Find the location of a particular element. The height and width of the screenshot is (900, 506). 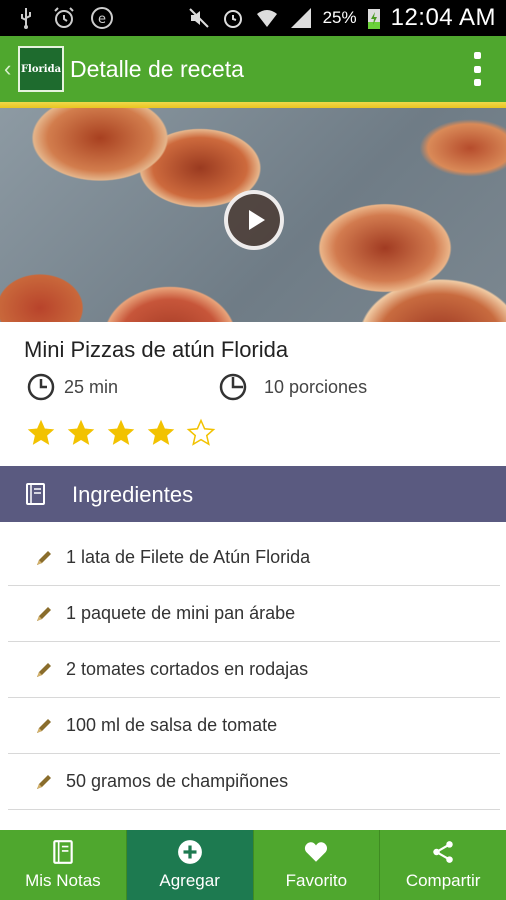

battery-percent: 25% is located at coordinates (339, 17).